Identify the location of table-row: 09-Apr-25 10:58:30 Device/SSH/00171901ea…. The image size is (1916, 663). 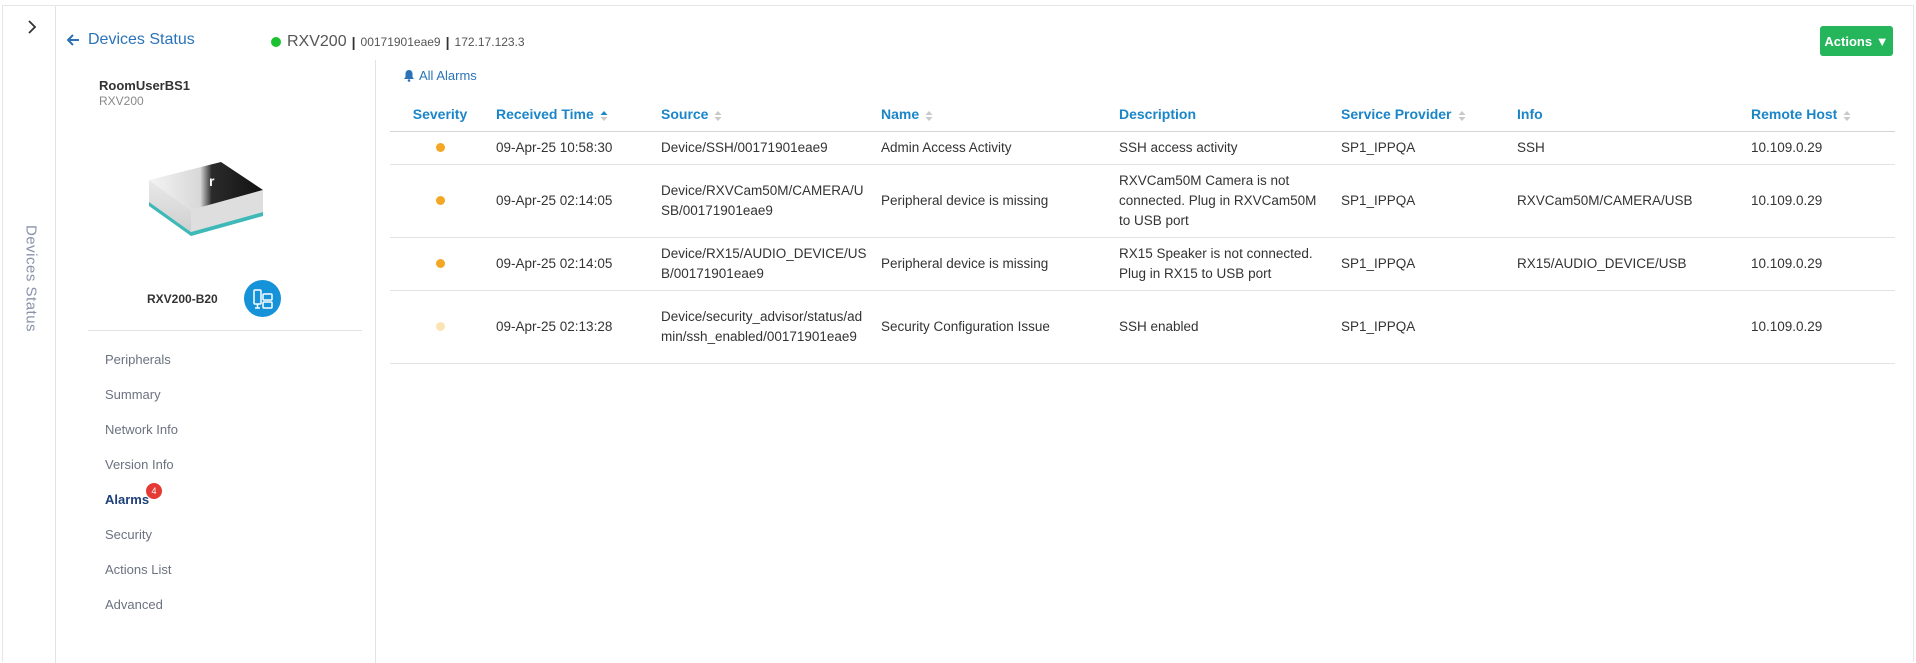
(1142, 148).